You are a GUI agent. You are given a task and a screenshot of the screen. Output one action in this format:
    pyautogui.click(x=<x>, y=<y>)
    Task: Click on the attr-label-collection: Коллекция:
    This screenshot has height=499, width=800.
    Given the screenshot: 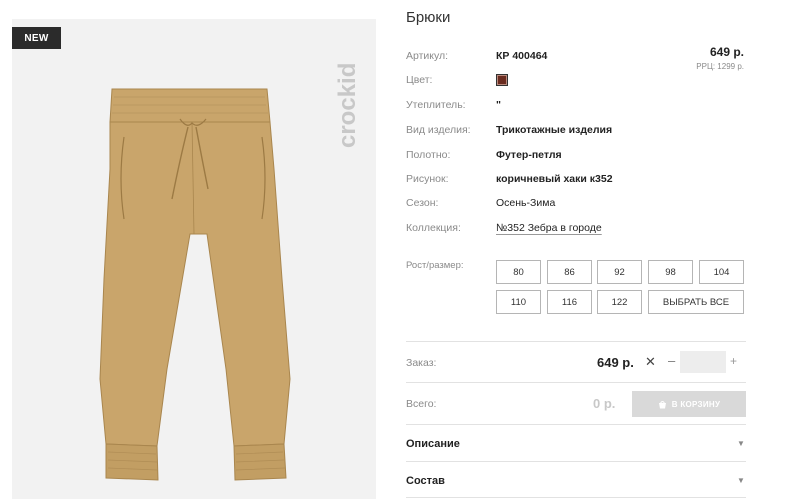 What is the action you would take?
    pyautogui.click(x=433, y=228)
    